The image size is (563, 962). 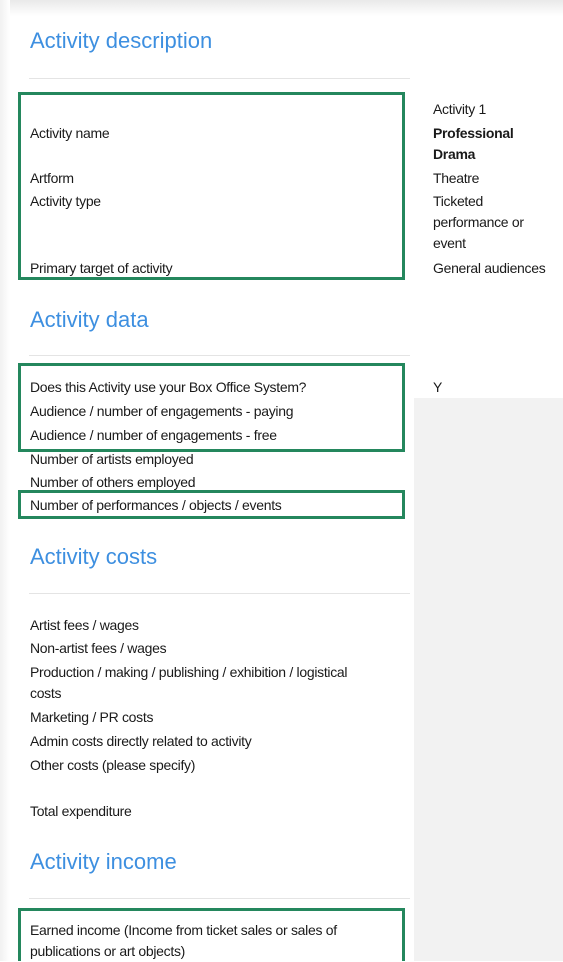 I want to click on section-title-activity-costs: Activity costs, so click(x=94, y=556).